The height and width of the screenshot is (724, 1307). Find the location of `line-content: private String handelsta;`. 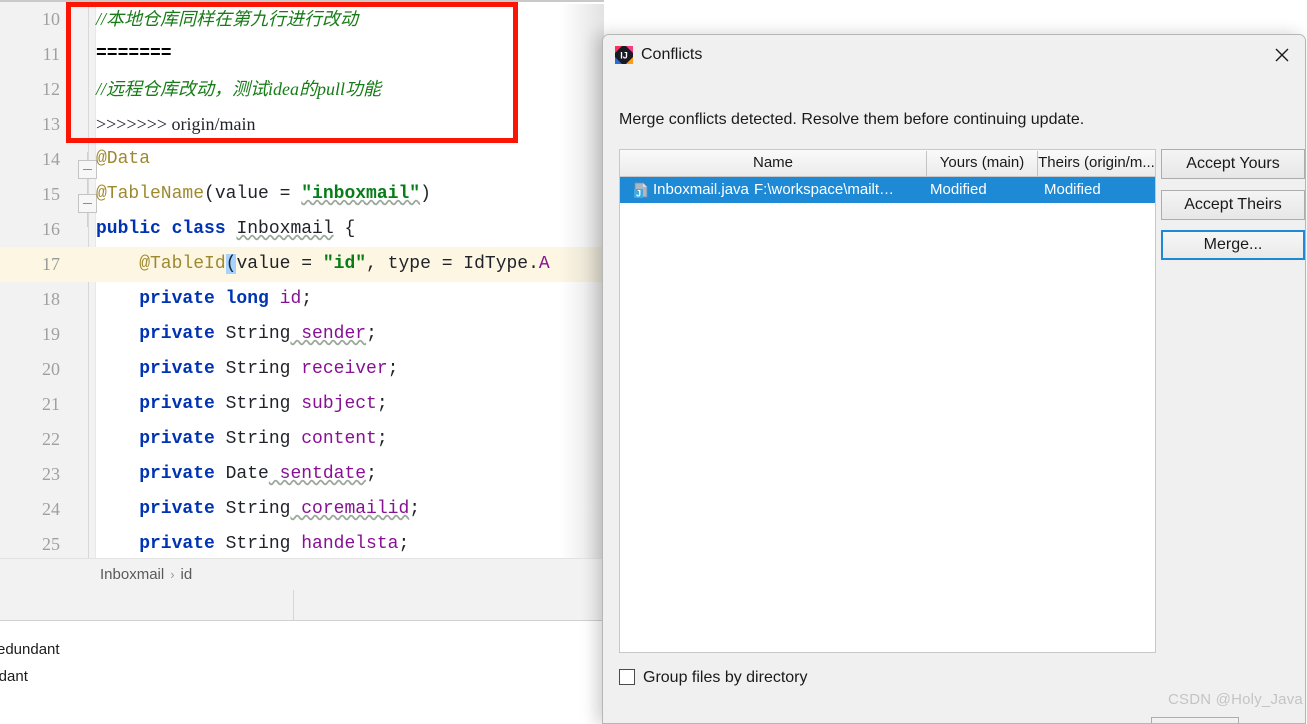

line-content: private String handelsta; is located at coordinates (252, 544).